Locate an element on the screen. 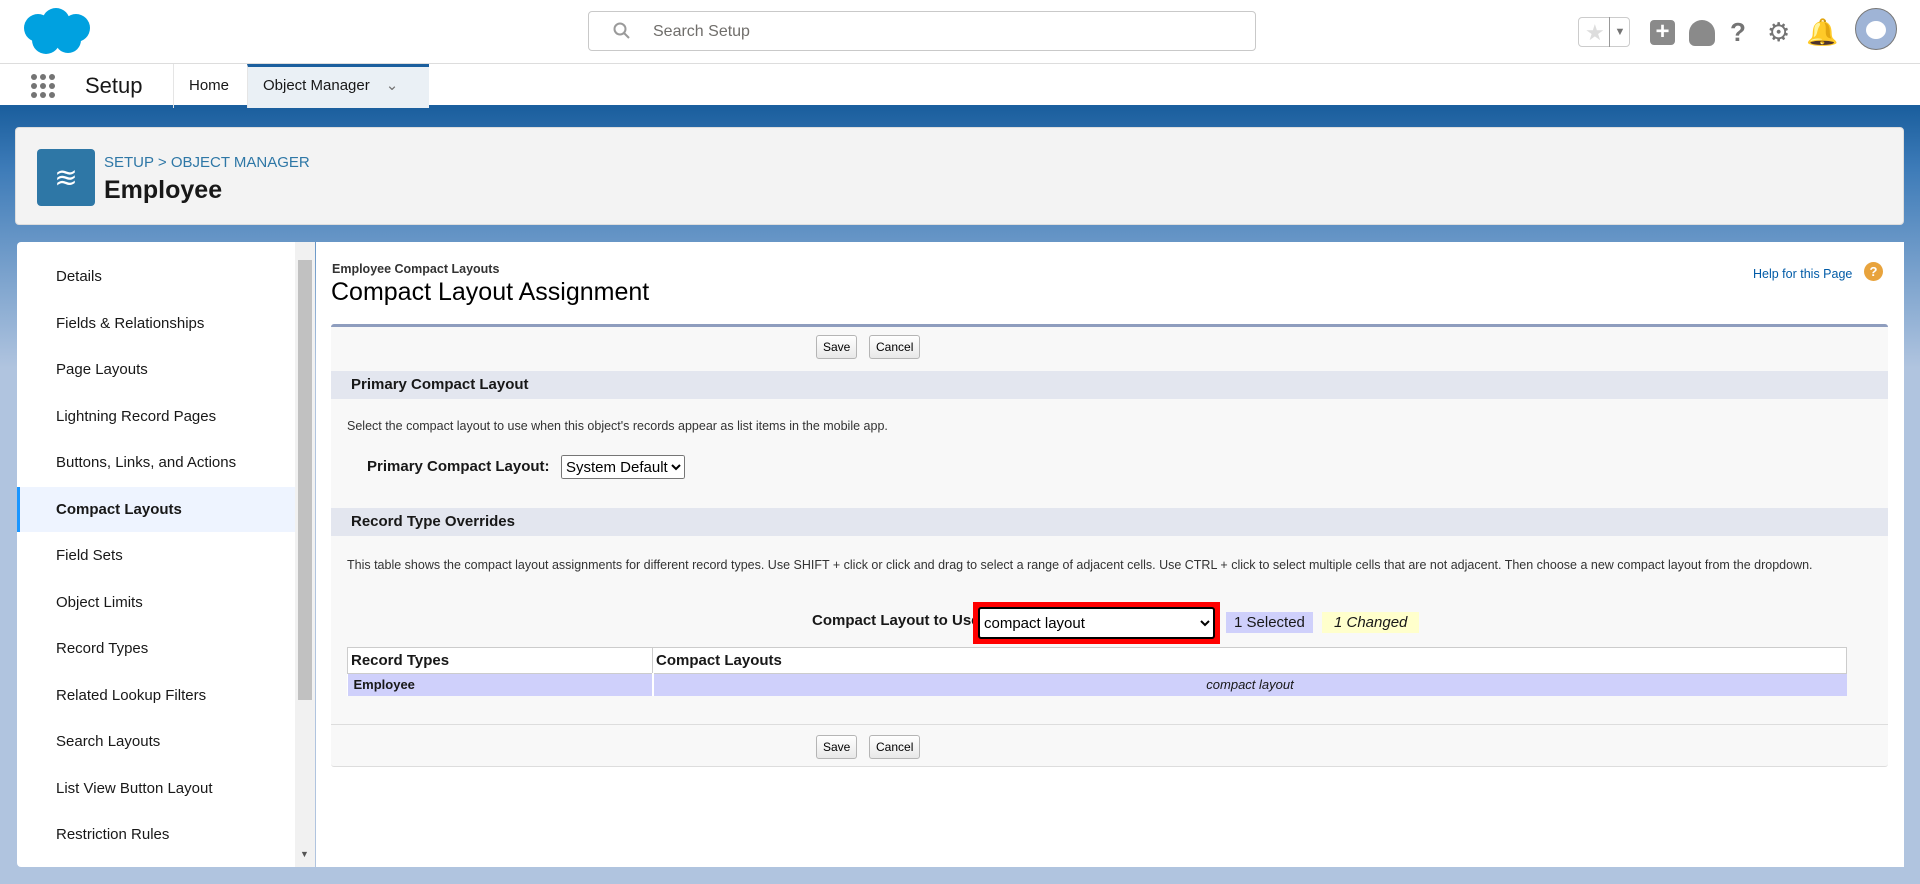  highlight-box: compact layout is located at coordinates (1096, 623).